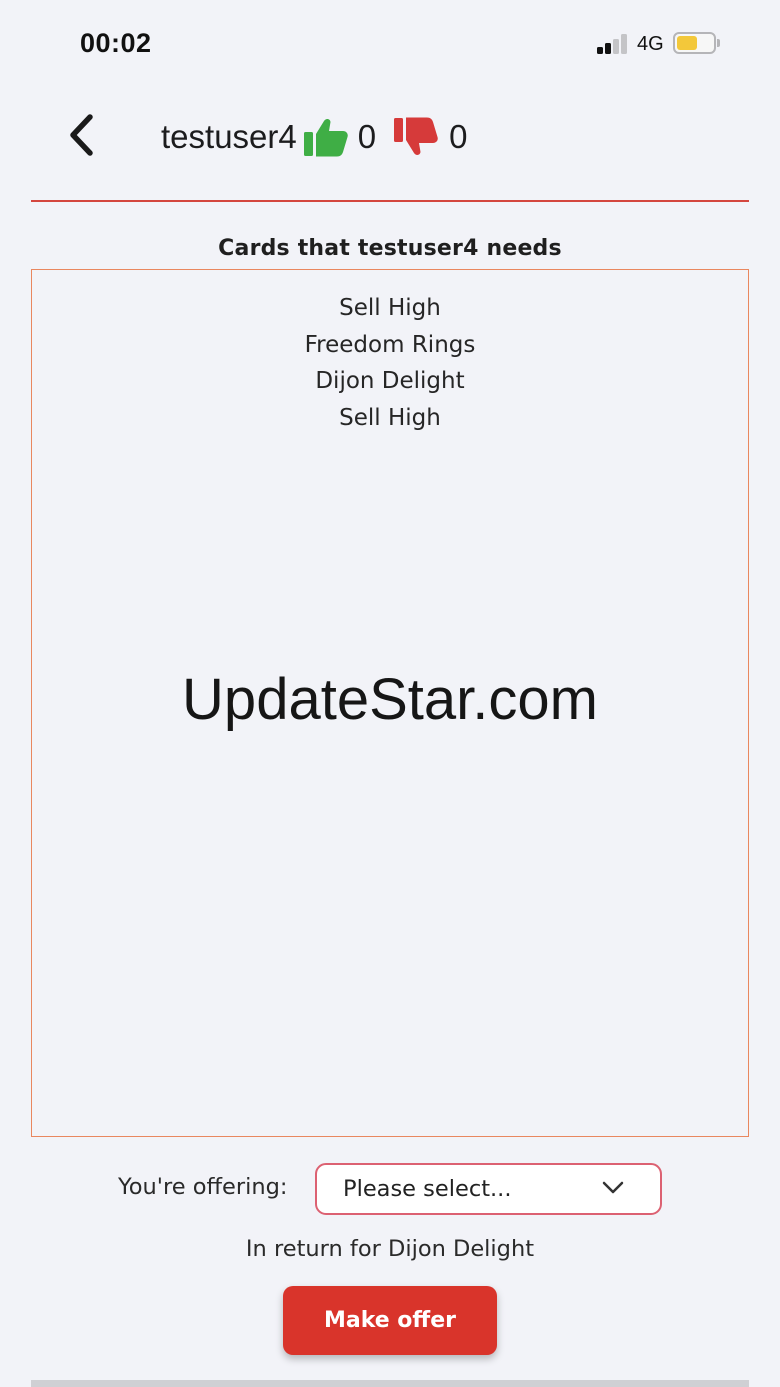  I want to click on return-text: In return for Dijon Delight, so click(390, 1249).